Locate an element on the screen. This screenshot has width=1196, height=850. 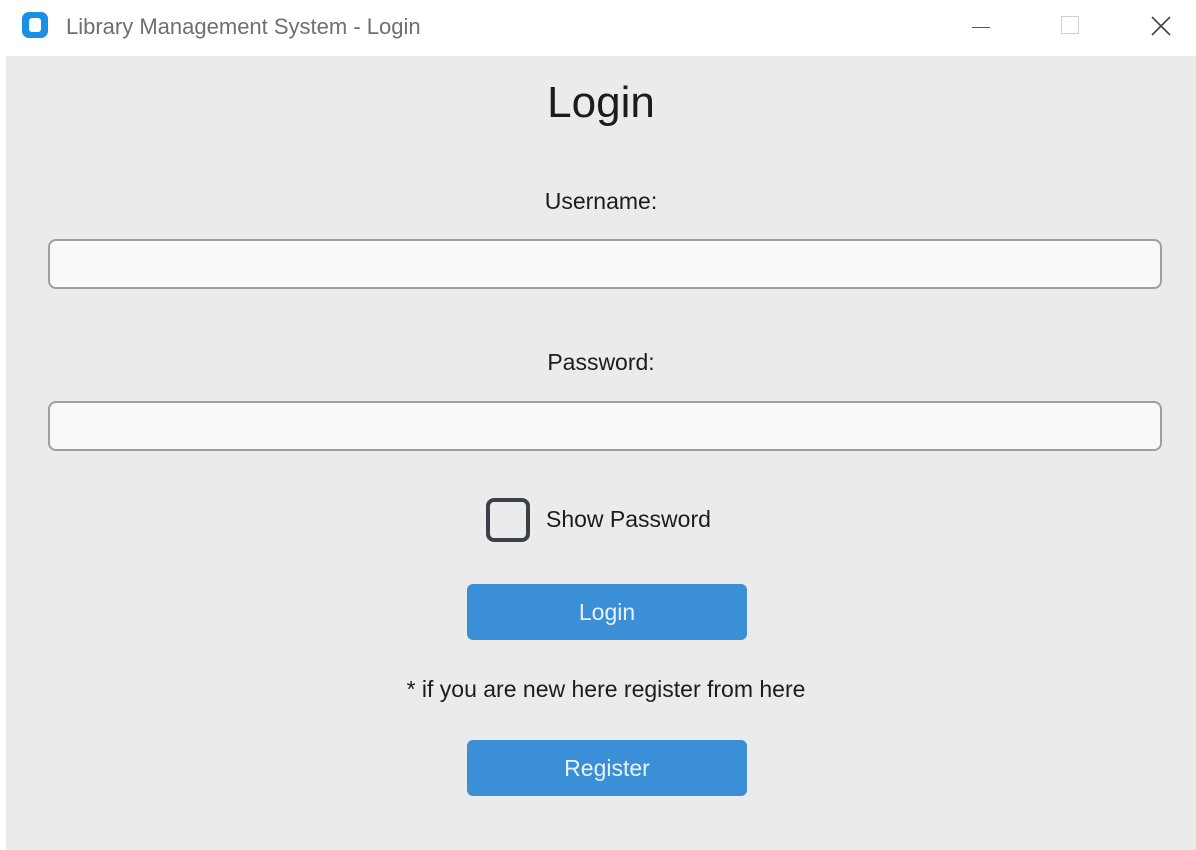
username-input is located at coordinates (605, 264).